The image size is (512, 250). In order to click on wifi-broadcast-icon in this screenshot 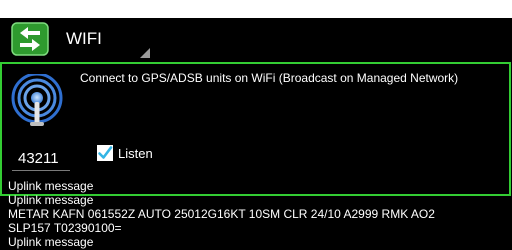, I will do `click(37, 100)`.